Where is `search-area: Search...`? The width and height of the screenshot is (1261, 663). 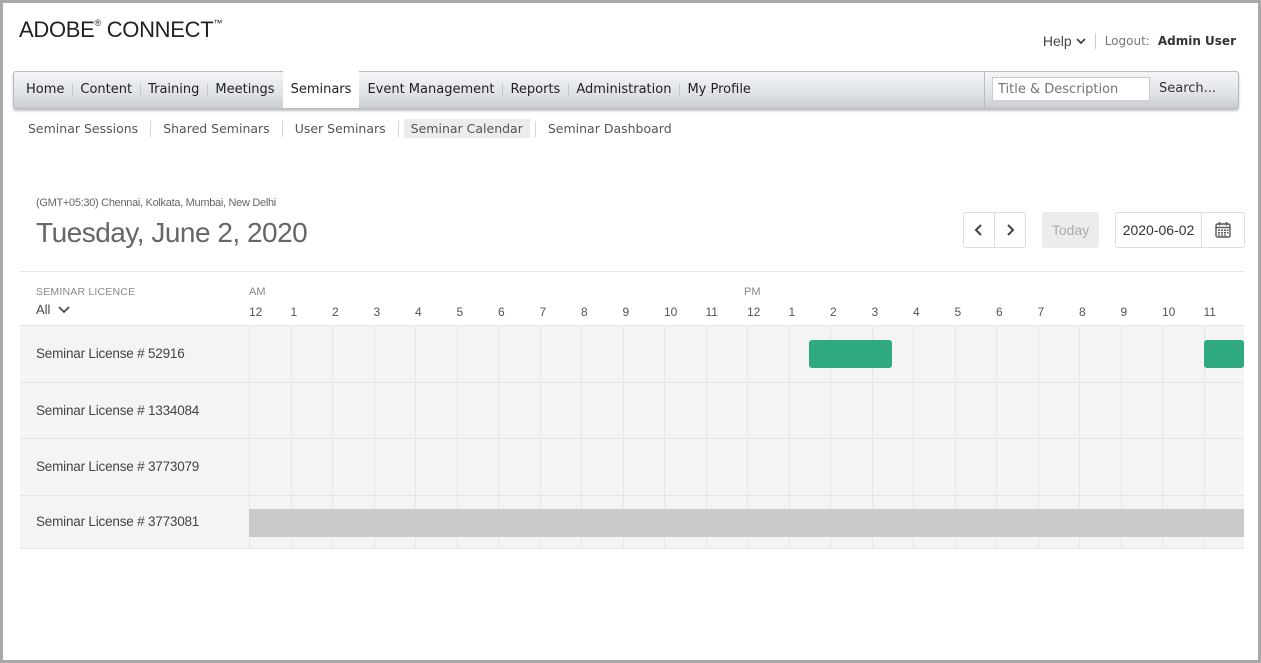 search-area: Search... is located at coordinates (1111, 90).